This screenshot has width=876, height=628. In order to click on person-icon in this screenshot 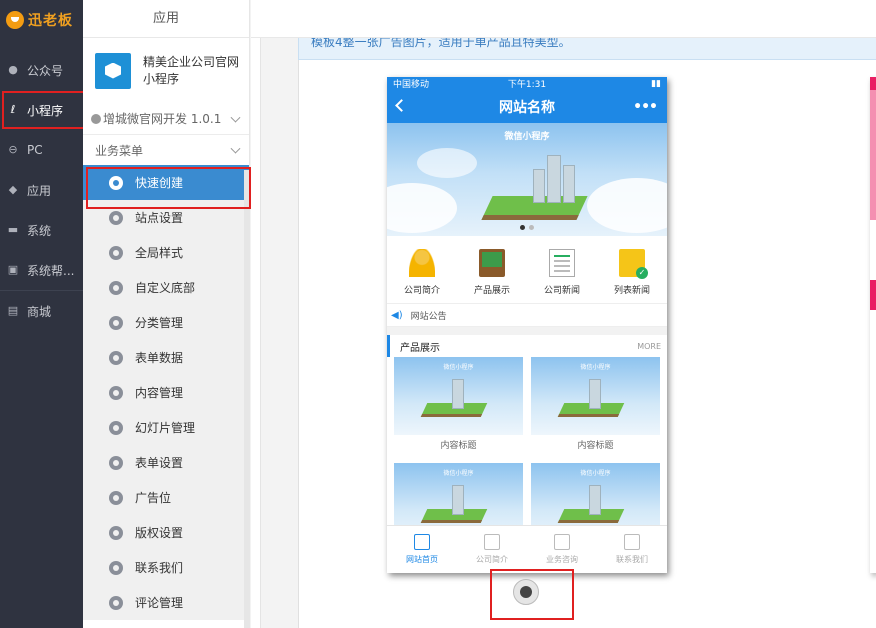, I will do `click(422, 263)`.